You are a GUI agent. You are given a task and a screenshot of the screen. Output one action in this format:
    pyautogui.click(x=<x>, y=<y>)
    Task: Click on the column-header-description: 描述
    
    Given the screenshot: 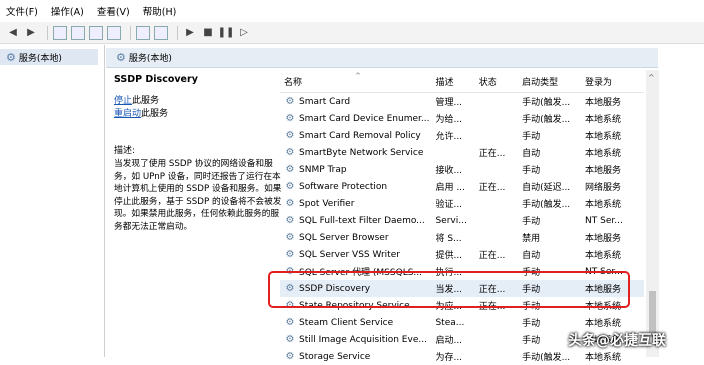 What is the action you would take?
    pyautogui.click(x=451, y=81)
    